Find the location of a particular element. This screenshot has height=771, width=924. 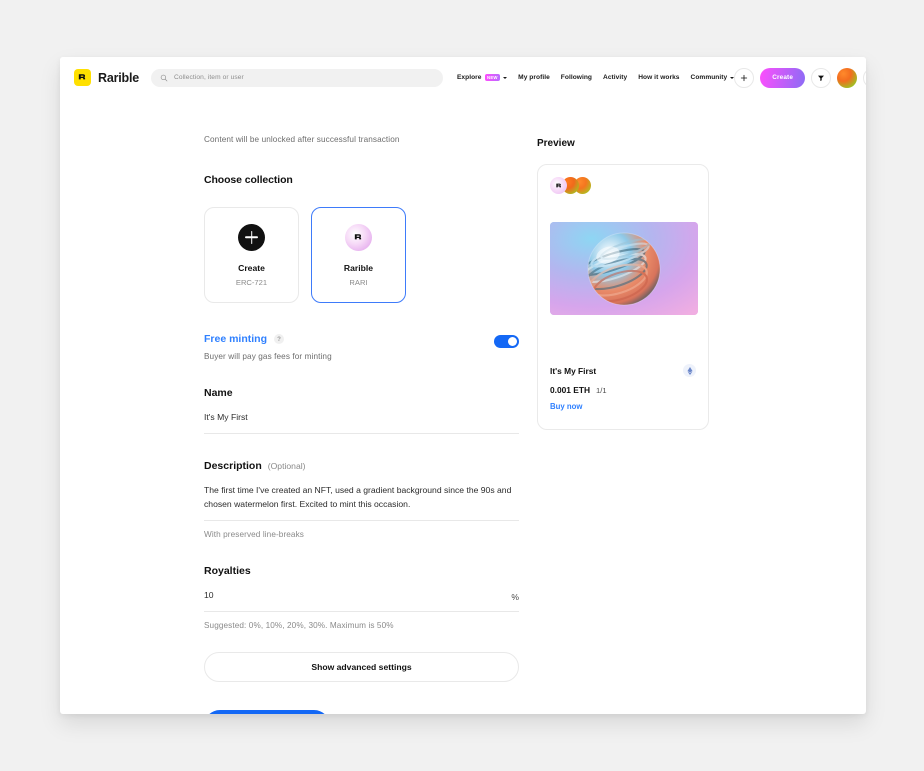

nav-item-activity: Activity is located at coordinates (615, 77).